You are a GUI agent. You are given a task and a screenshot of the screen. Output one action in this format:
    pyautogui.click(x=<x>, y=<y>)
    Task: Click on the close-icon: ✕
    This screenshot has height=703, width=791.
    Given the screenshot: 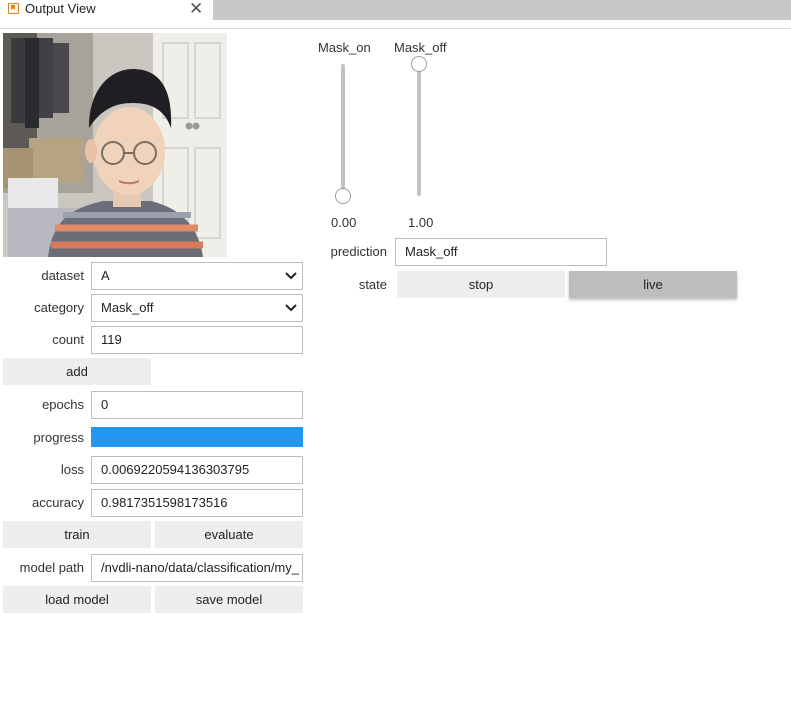 What is the action you would take?
    pyautogui.click(x=196, y=9)
    